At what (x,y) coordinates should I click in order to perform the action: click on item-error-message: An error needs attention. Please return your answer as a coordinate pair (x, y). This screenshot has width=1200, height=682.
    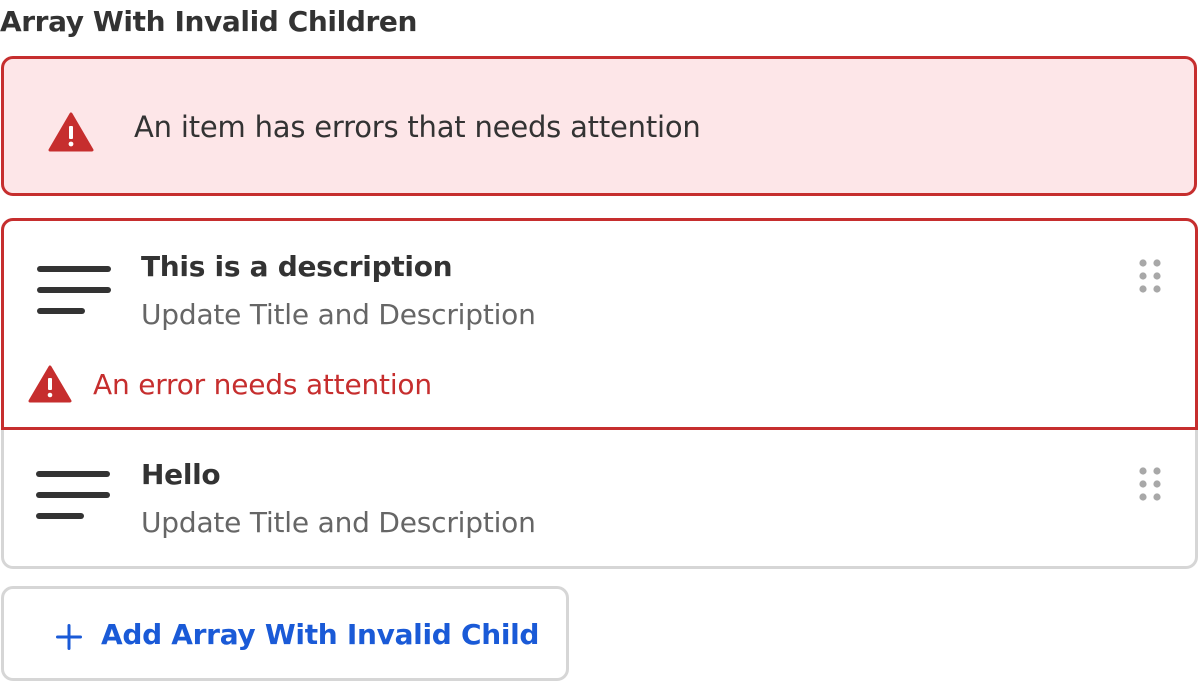
    Looking at the image, I should click on (262, 384).